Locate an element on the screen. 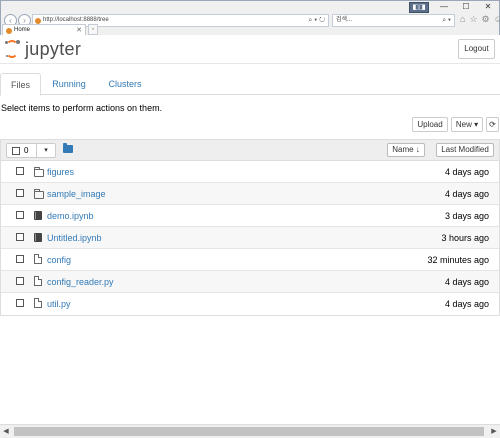  address-tools-icon: ⌕ ▾ ↻ is located at coordinates (316, 20).